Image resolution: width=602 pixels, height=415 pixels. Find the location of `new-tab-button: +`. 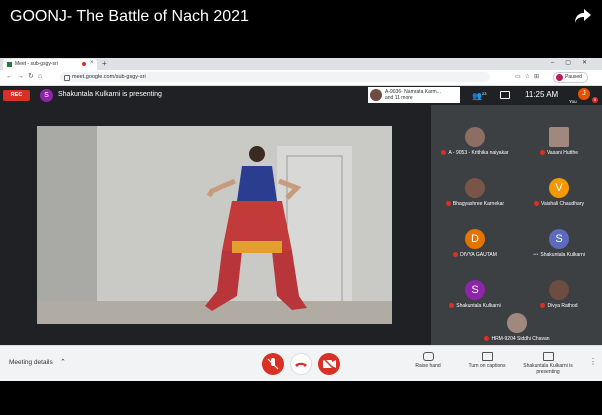

new-tab-button: + is located at coordinates (104, 63).